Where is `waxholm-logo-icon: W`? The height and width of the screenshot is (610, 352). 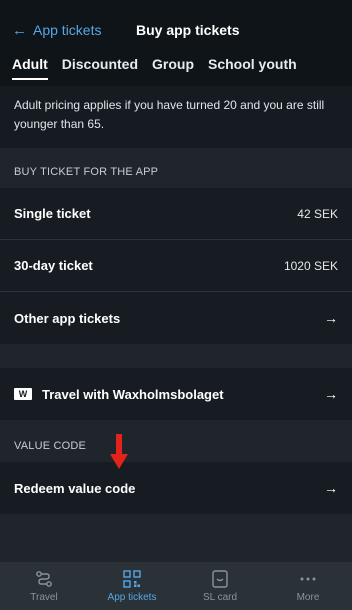 waxholm-logo-icon: W is located at coordinates (23, 394).